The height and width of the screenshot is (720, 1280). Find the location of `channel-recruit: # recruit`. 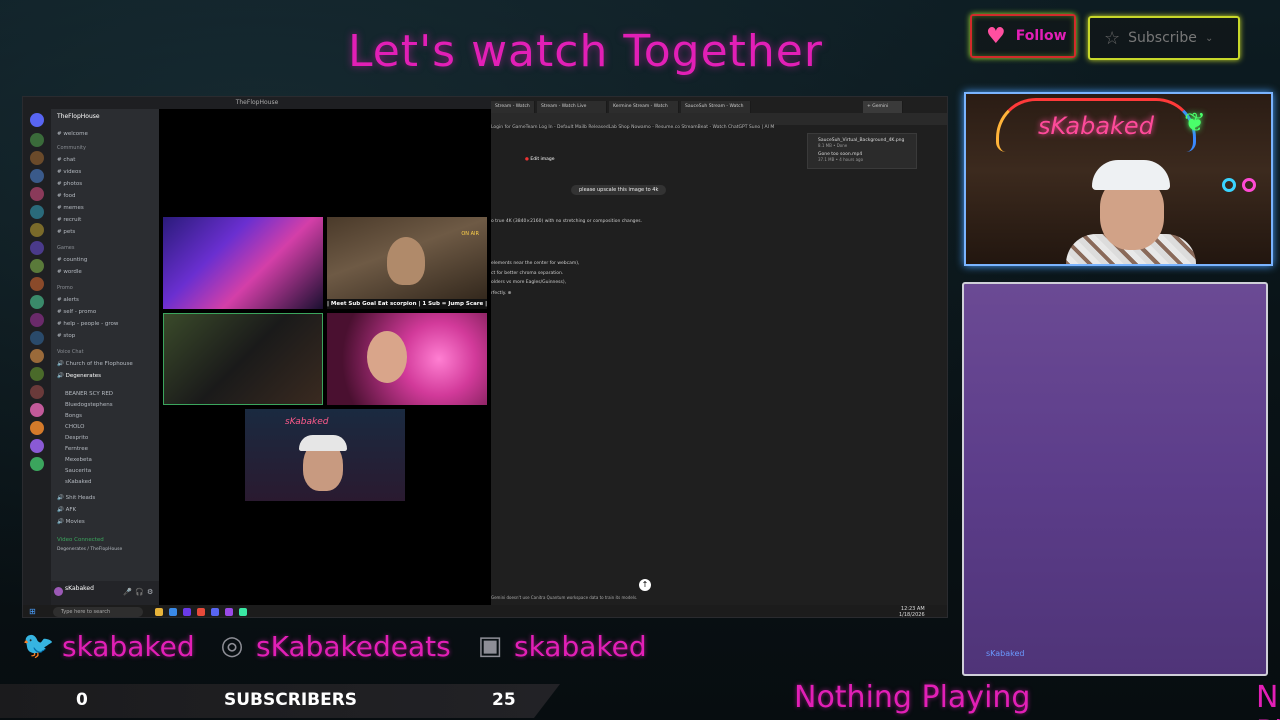

channel-recruit: # recruit is located at coordinates (69, 220).